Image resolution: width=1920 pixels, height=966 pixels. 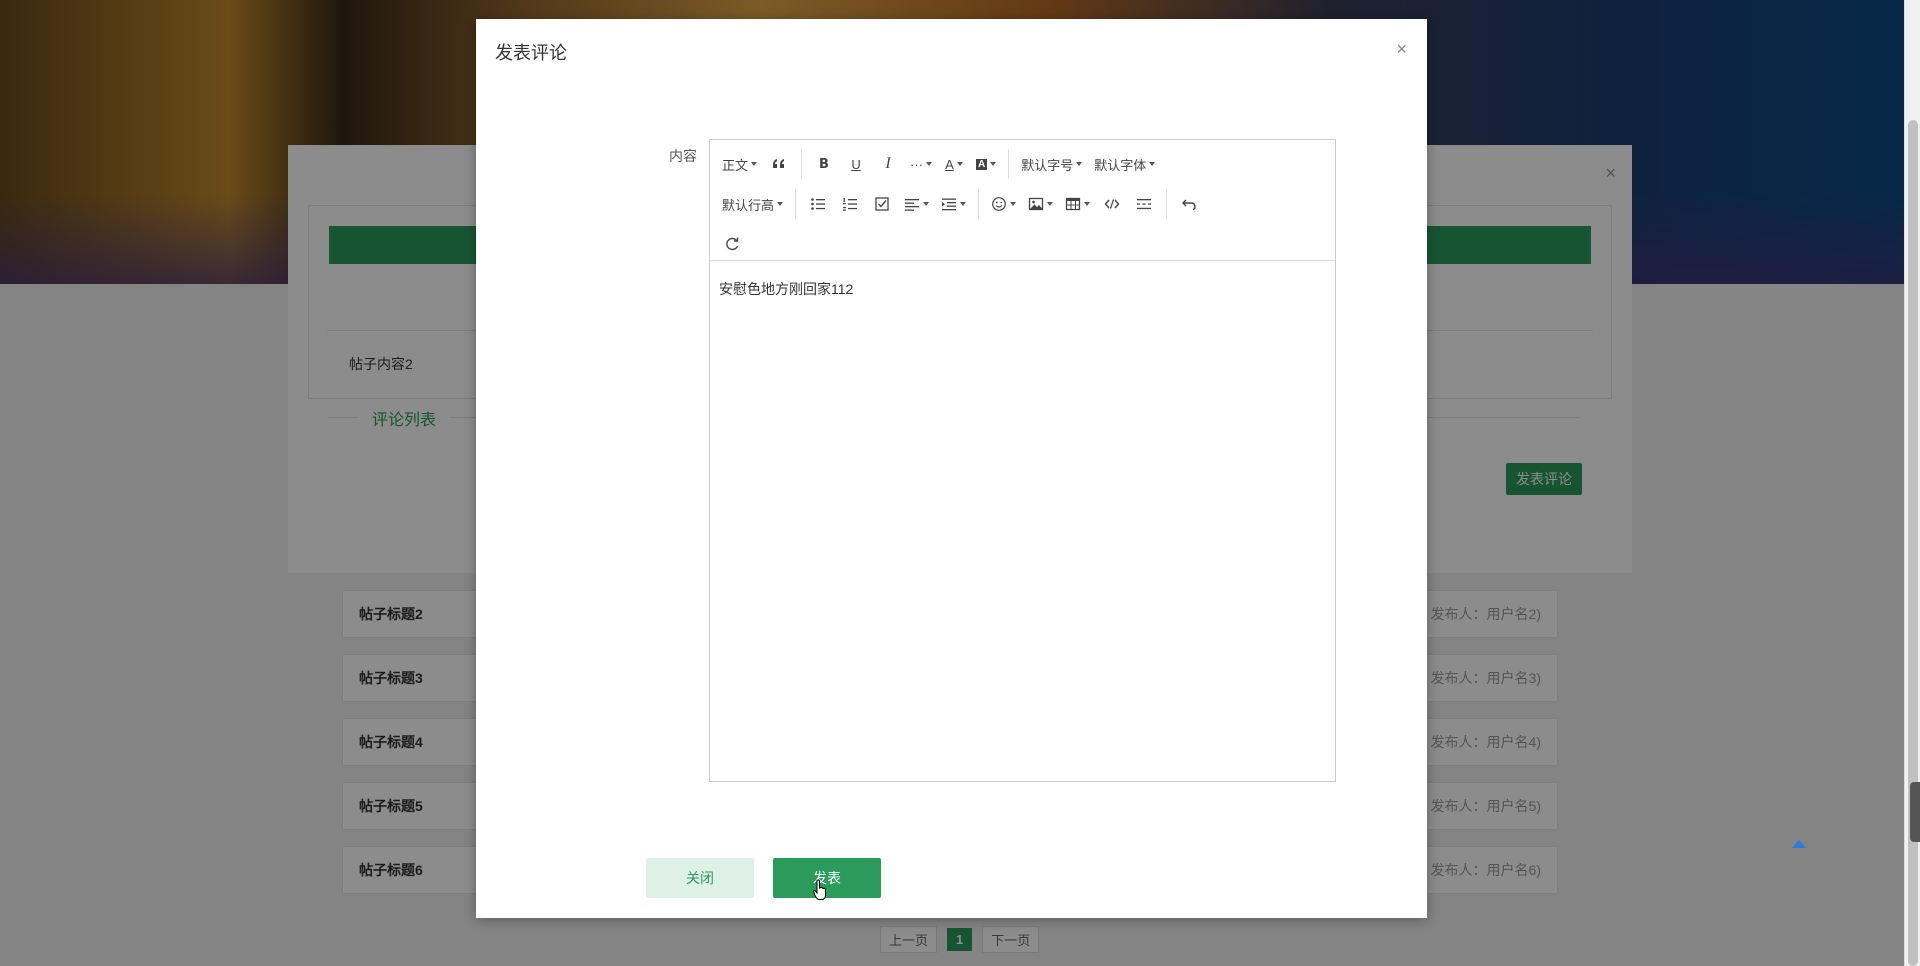 I want to click on italic-button: I, so click(x=888, y=164).